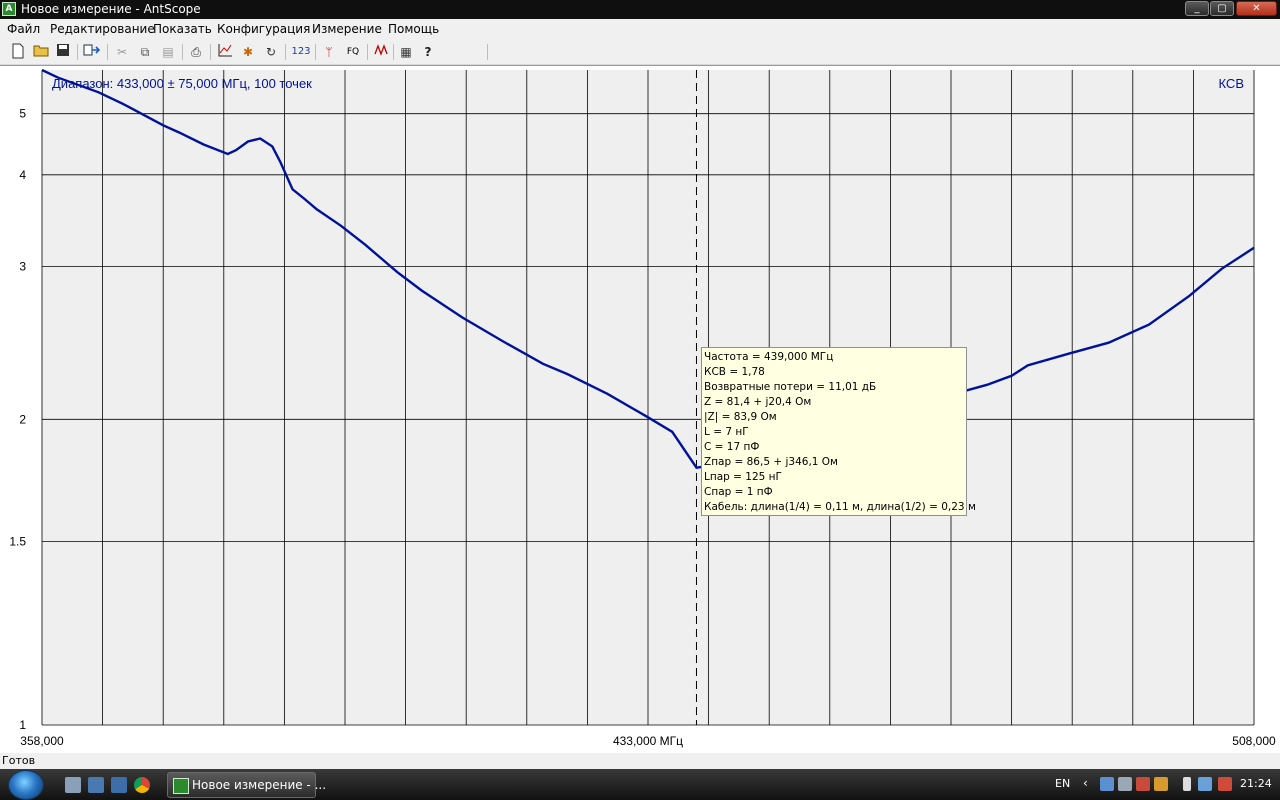  I want to click on table-icon: ▦, so click(406, 52).